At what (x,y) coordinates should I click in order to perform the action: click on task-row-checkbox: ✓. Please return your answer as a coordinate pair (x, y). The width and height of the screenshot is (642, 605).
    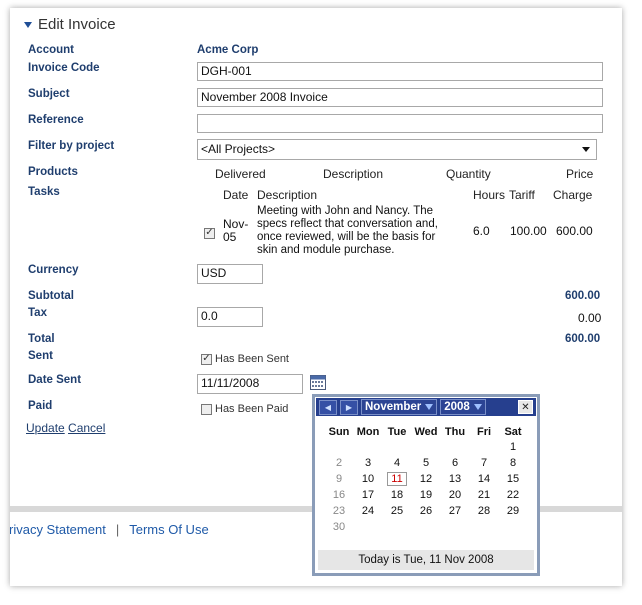
    Looking at the image, I should click on (209, 231).